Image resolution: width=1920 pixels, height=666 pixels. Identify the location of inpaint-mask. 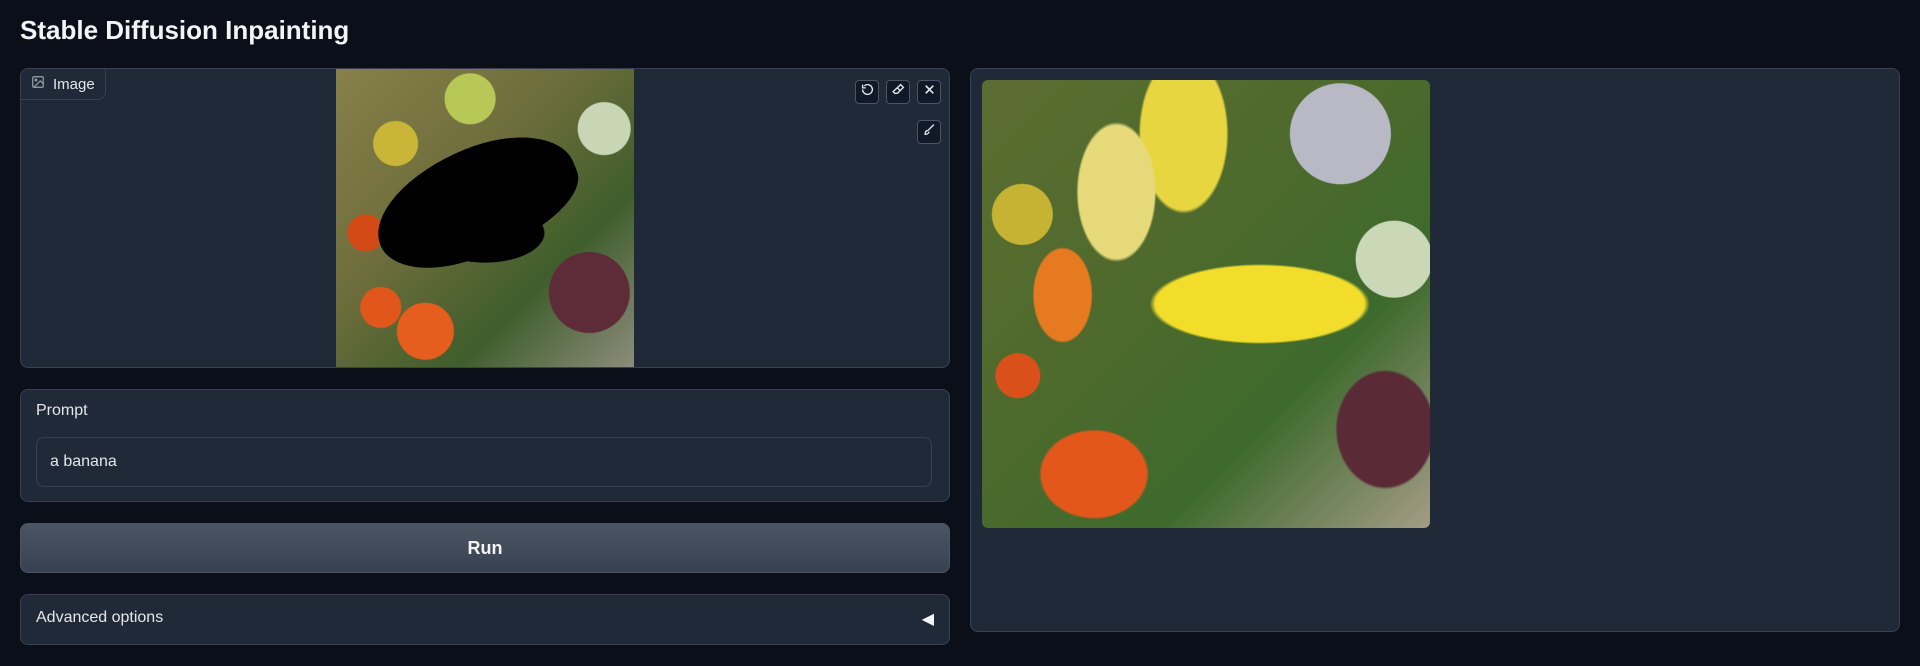
(476, 201).